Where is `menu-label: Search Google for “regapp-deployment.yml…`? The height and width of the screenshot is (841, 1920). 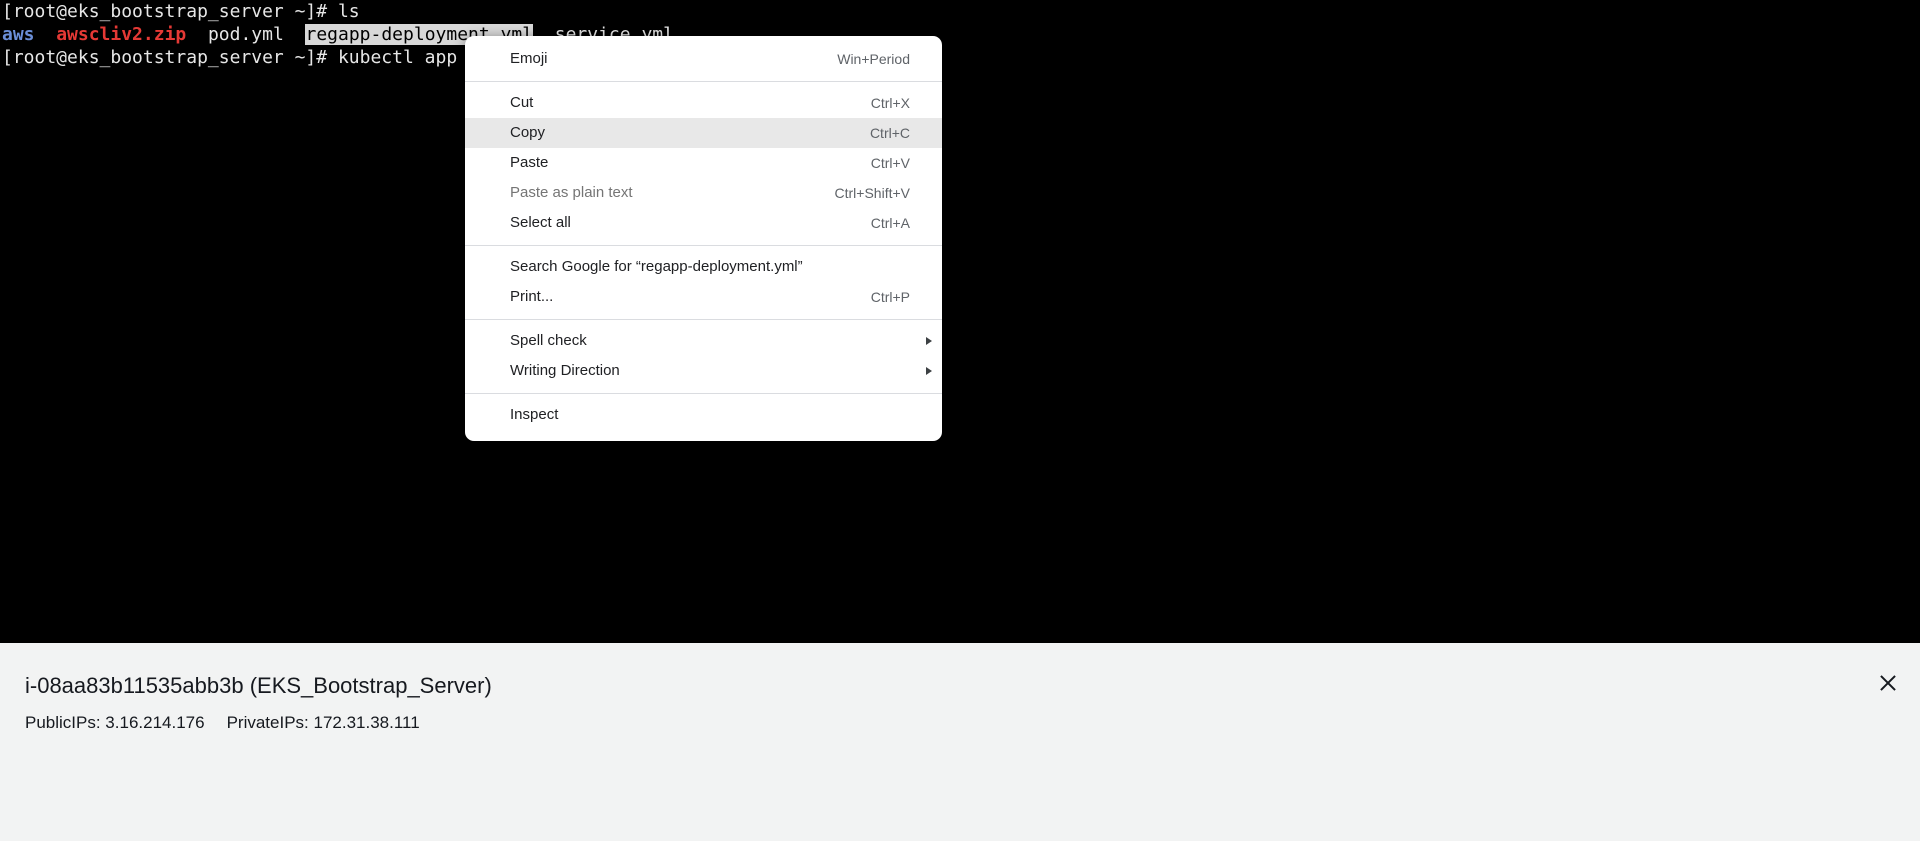
menu-label: Search Google for “regapp-deployment.yml… is located at coordinates (656, 266).